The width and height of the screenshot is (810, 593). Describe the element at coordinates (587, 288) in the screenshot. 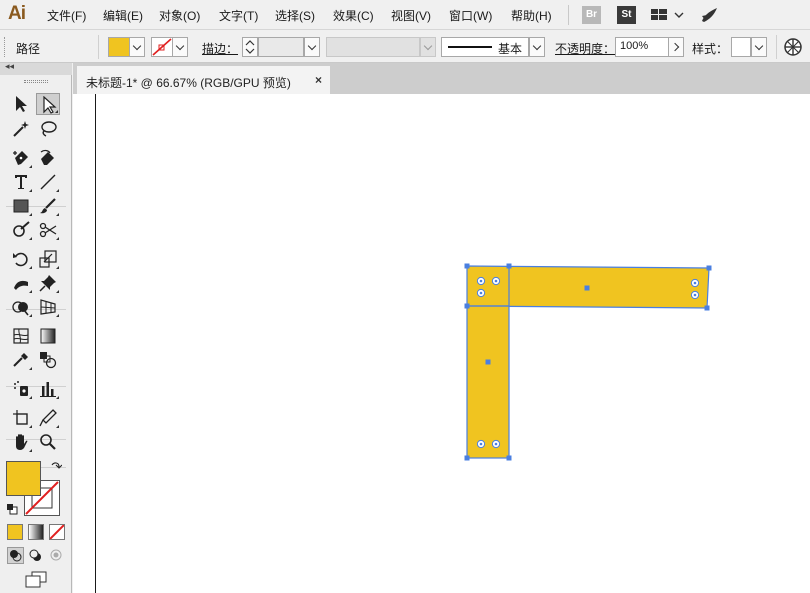

I see `center-point` at that location.